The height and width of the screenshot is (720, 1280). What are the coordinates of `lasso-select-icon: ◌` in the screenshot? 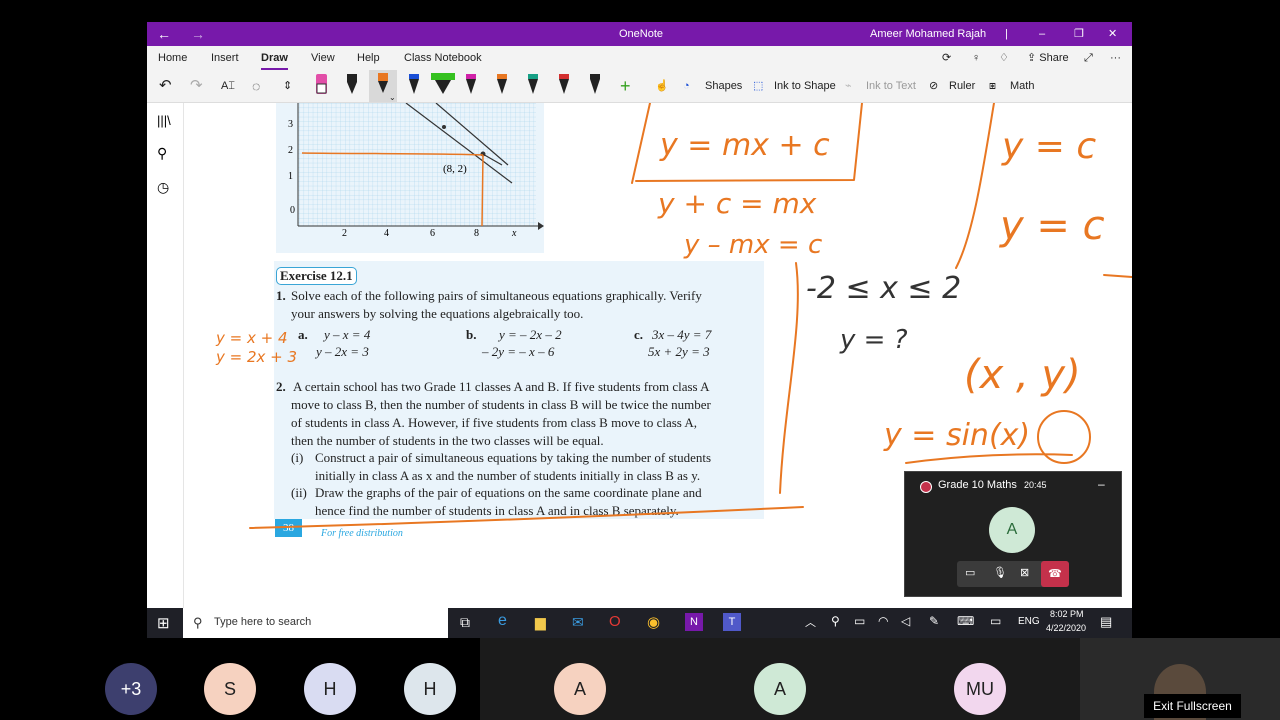 It's located at (256, 86).